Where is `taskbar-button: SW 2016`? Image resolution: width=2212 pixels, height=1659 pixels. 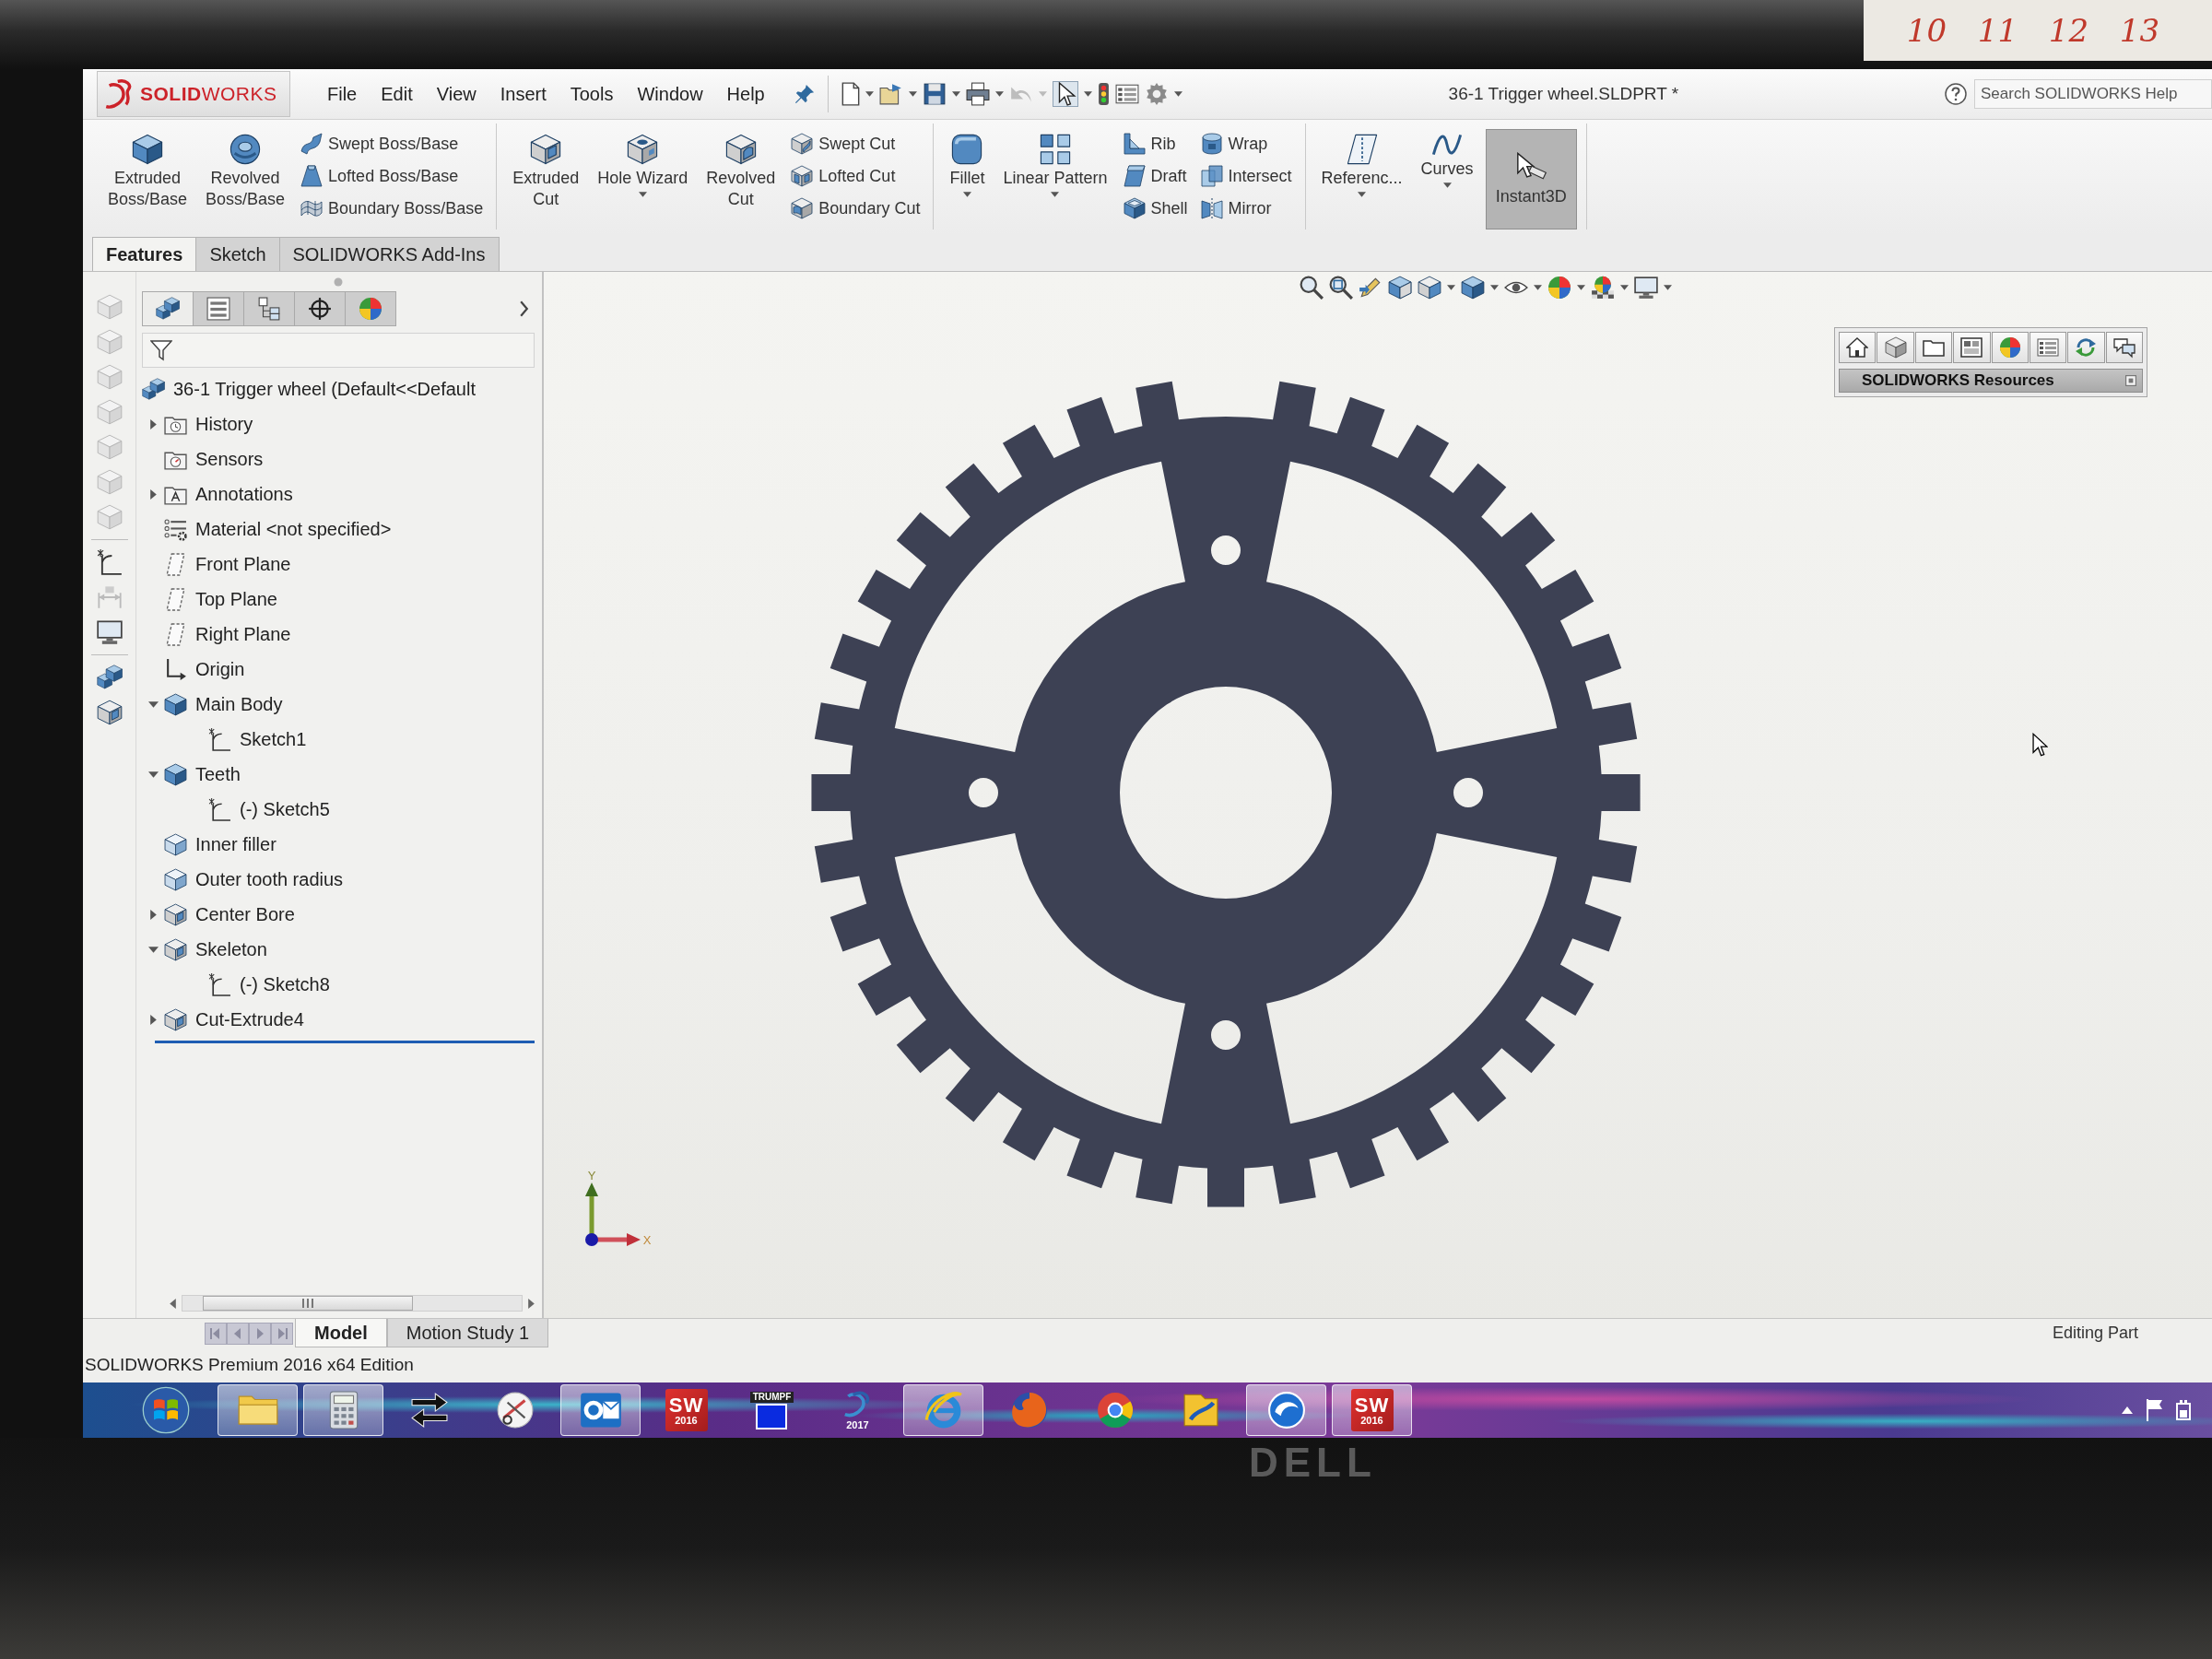
taskbar-button: SW 2016 is located at coordinates (1372, 1410).